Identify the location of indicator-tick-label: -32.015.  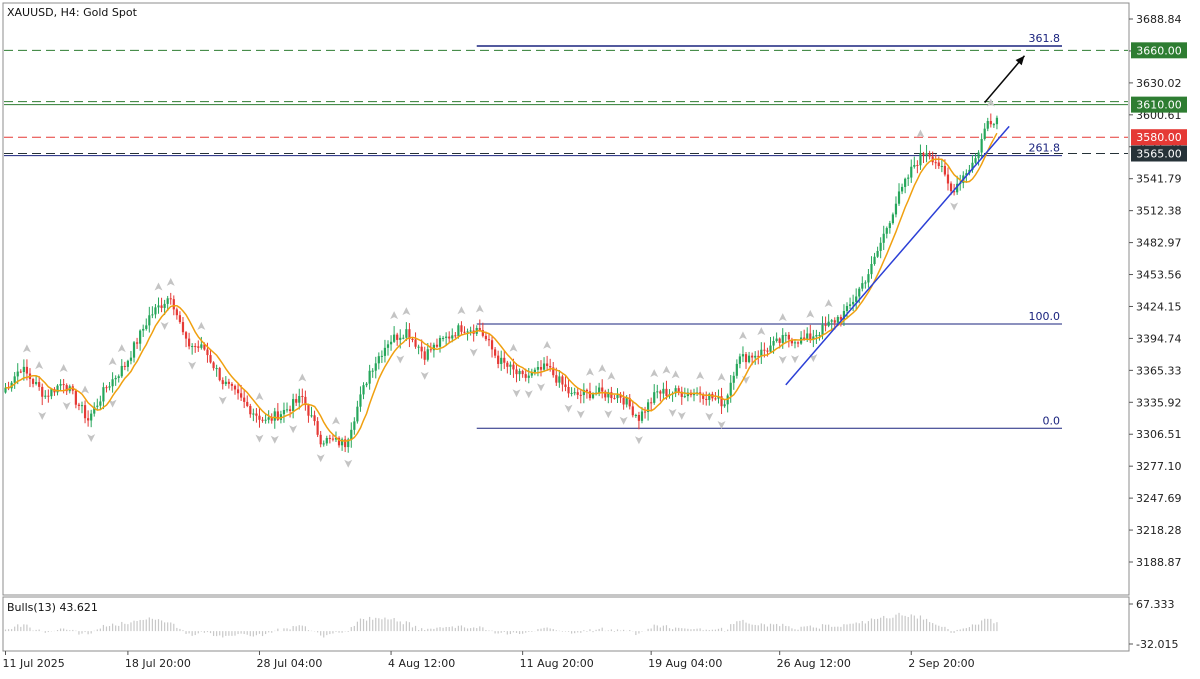
(1157, 644).